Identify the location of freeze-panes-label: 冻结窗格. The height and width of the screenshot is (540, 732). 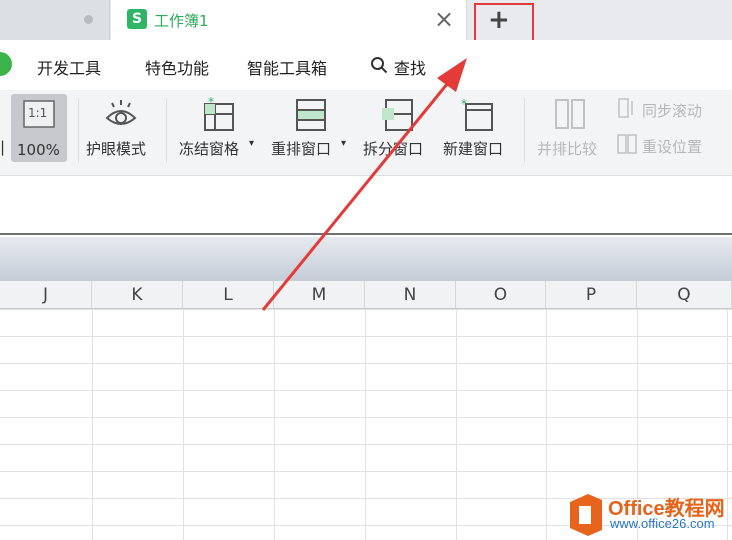
(209, 148).